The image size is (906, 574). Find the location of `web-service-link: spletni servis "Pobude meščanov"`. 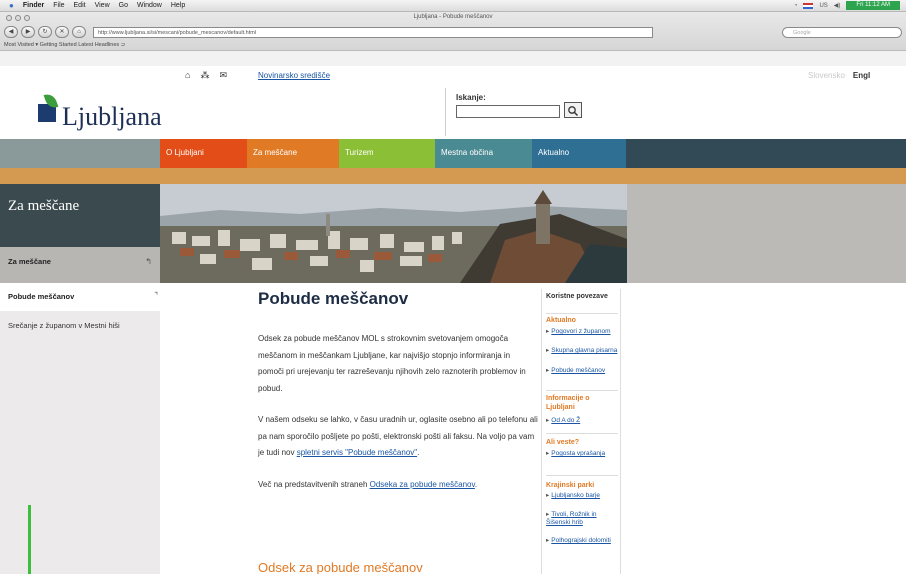

web-service-link: spletni servis "Pobude meščanov" is located at coordinates (357, 452).